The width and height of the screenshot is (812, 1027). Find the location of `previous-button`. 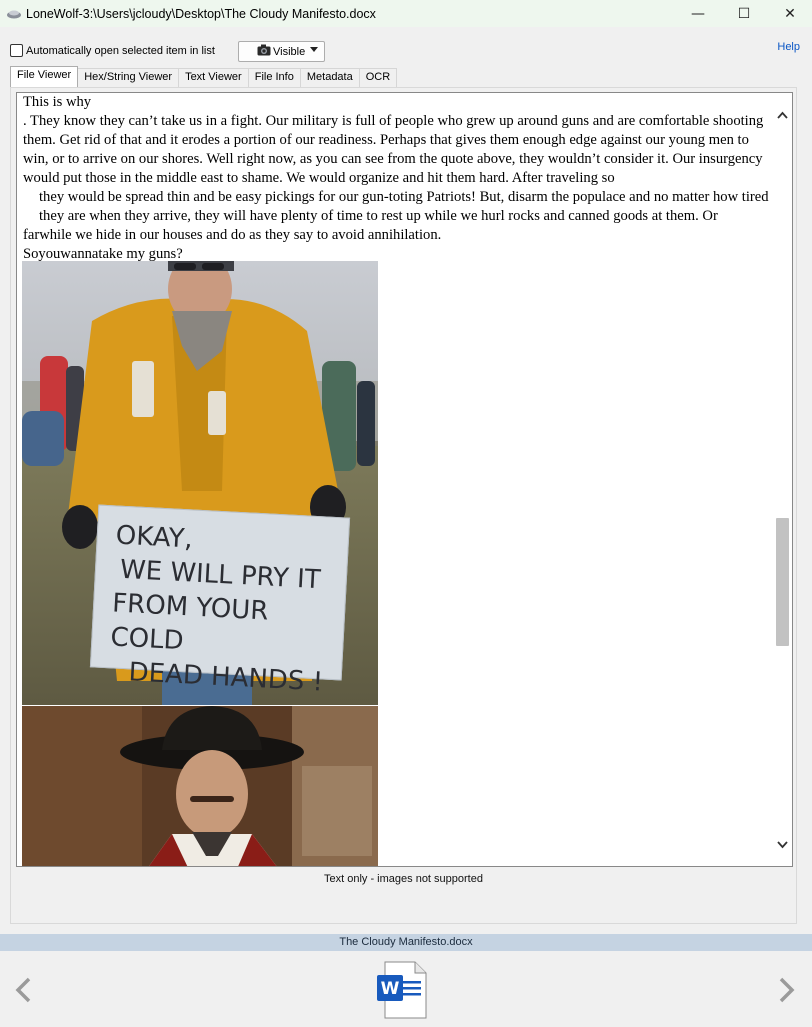

previous-button is located at coordinates (23, 990).